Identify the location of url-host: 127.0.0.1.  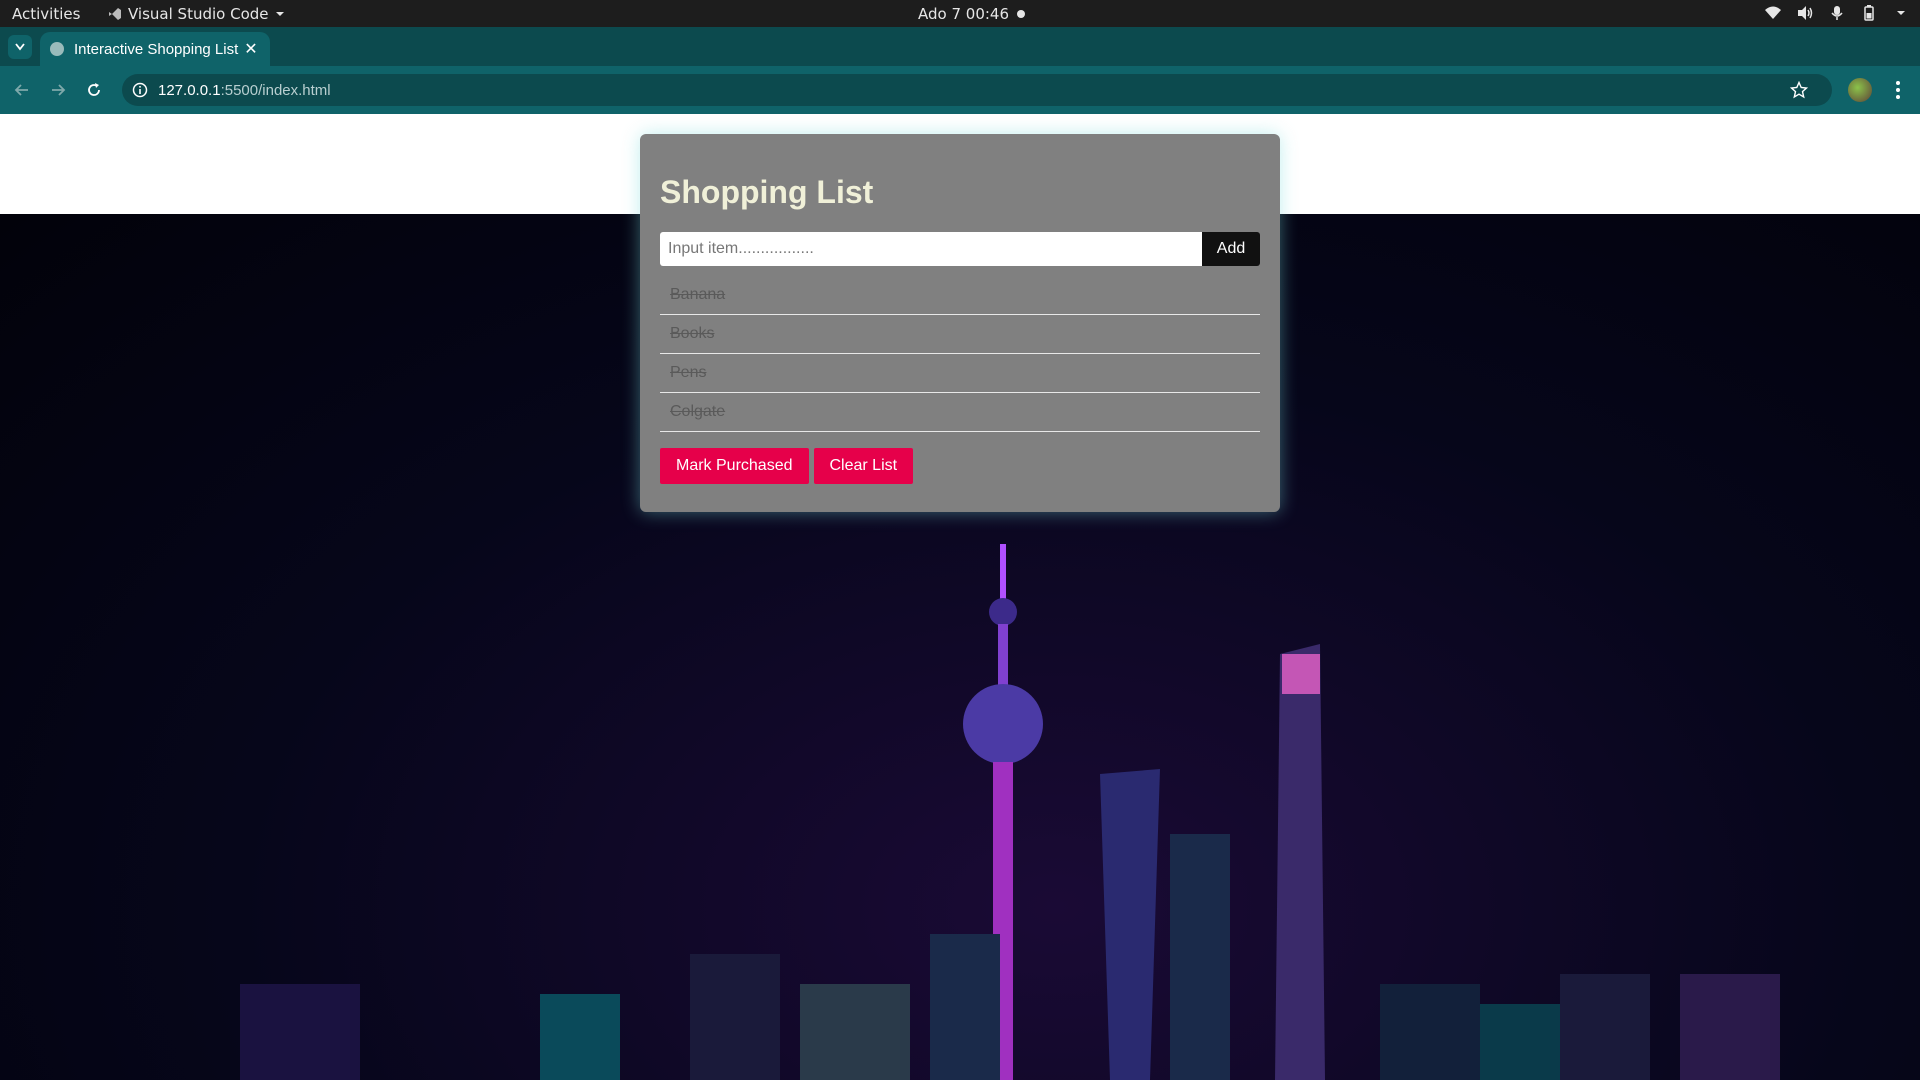
(189, 90).